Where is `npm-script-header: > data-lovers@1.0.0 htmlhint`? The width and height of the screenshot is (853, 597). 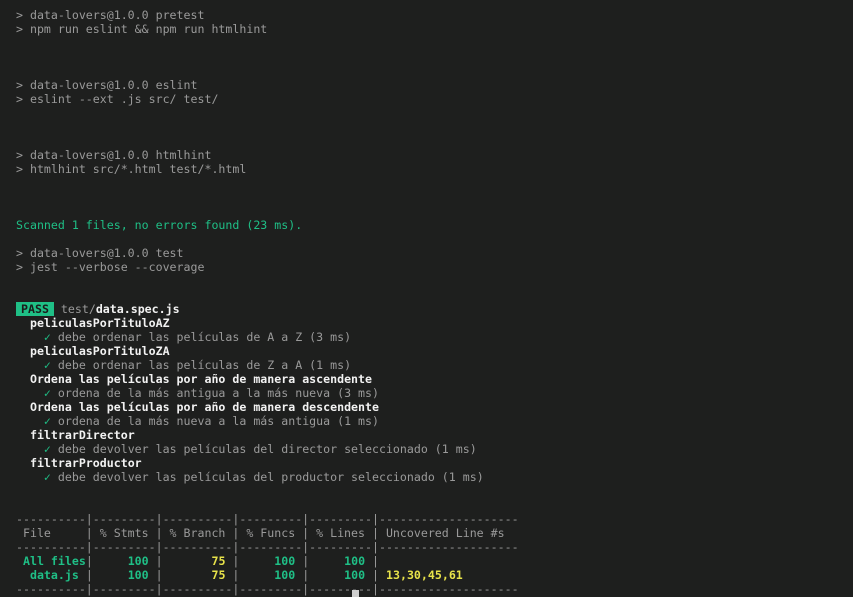
npm-script-header: > data-lovers@1.0.0 htmlhint is located at coordinates (114, 155).